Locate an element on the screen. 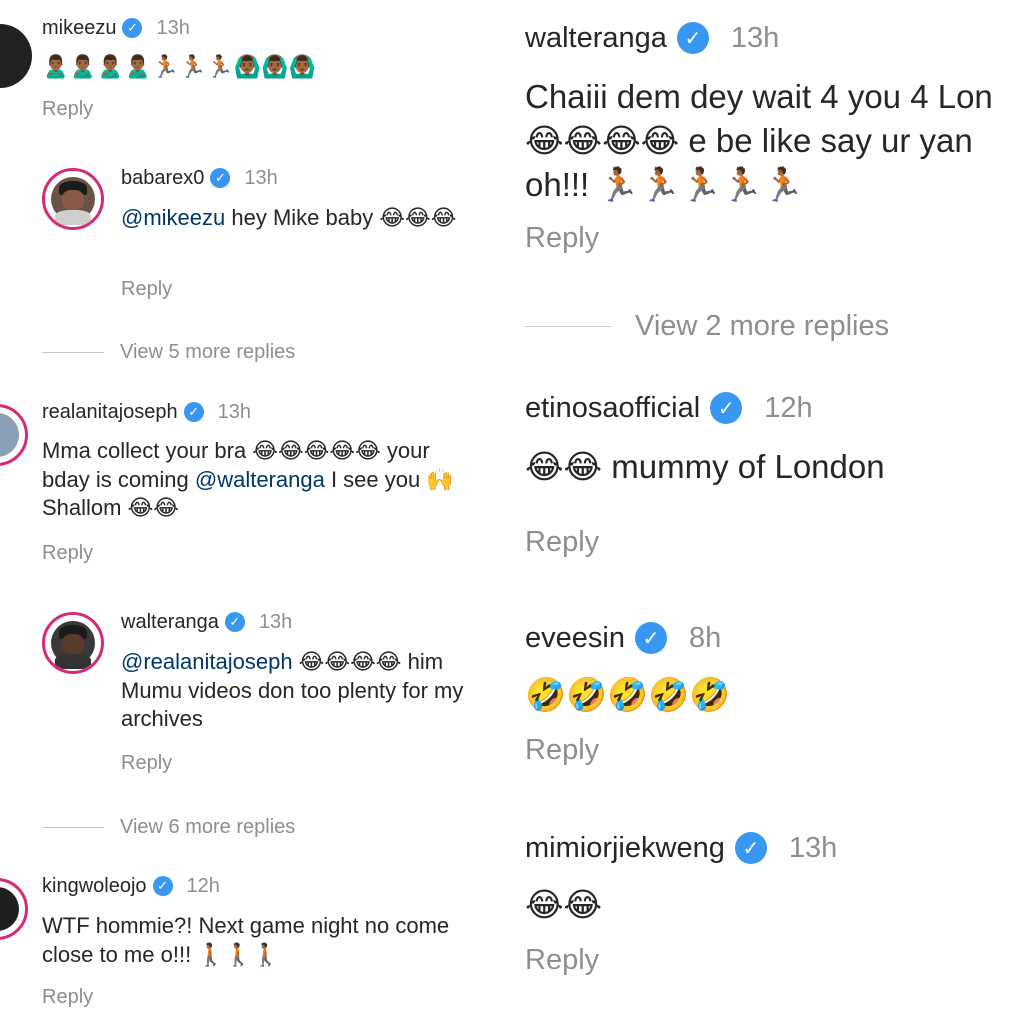 This screenshot has width=1024, height=1024. avatar-realanitajoseph is located at coordinates (14, 435).